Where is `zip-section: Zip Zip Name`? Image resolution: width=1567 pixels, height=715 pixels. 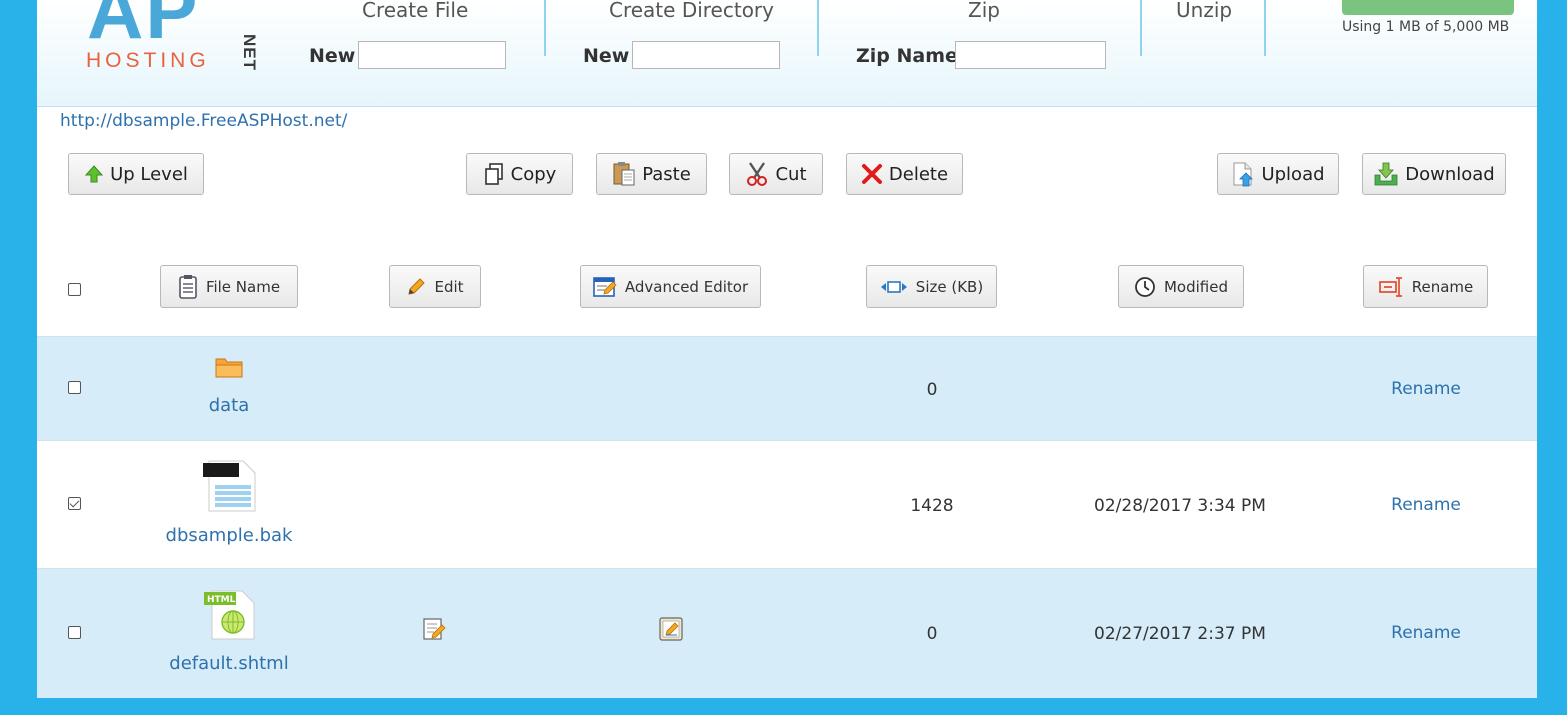
zip-section: Zip Zip Name is located at coordinates (994, 47).